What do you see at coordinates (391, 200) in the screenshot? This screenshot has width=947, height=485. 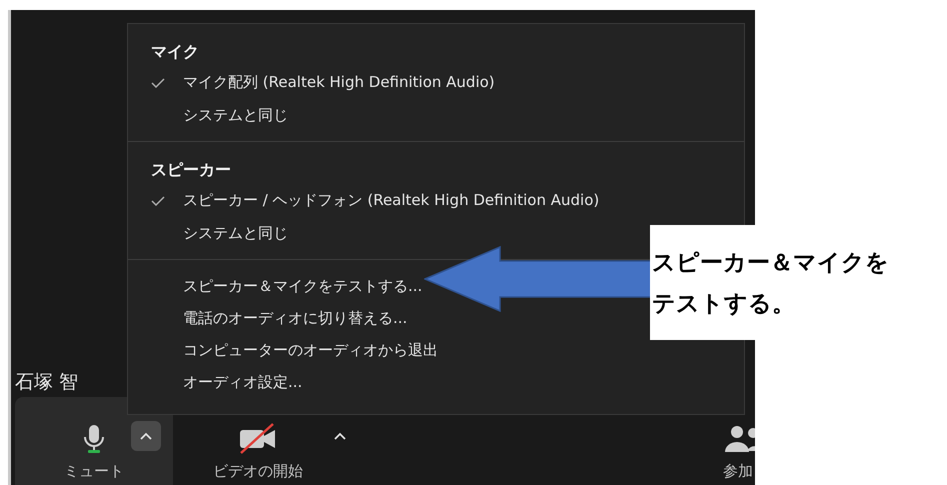 I see `menu-item-label: スピーカー / ヘッドフォン (Realtek High Definition Audio)` at bounding box center [391, 200].